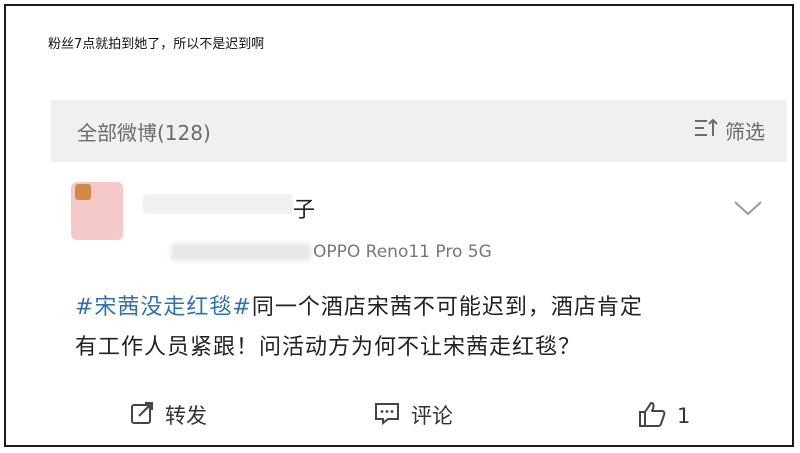  Describe the element at coordinates (748, 210) in the screenshot. I see `chevron-down-icon` at that location.